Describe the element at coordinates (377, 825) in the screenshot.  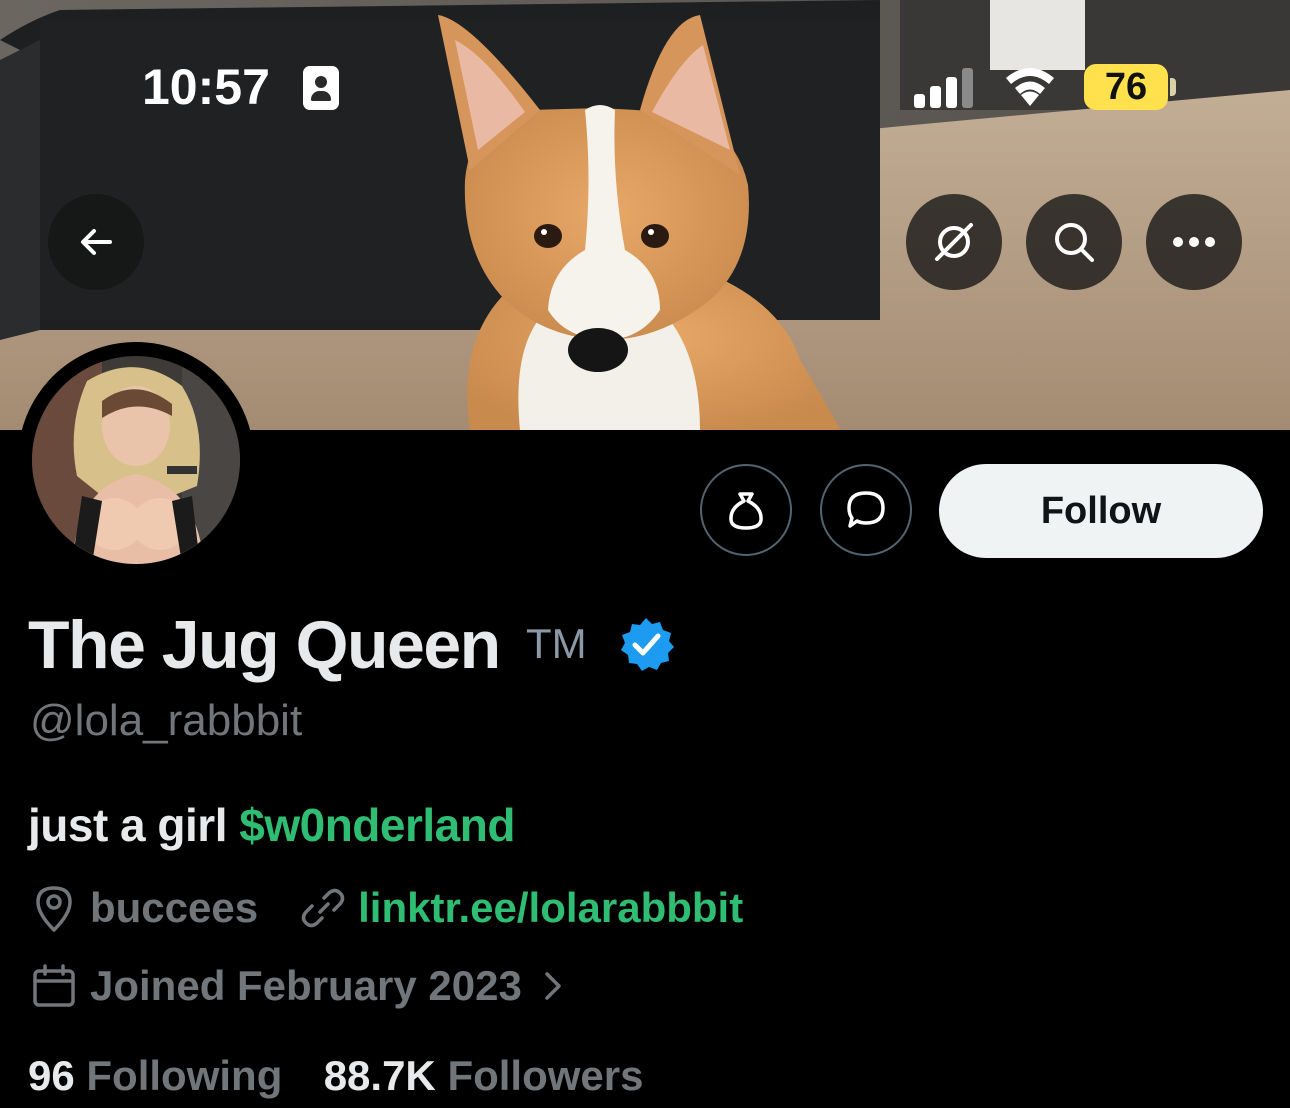
I see `bio-cashtag: $w0nderland` at that location.